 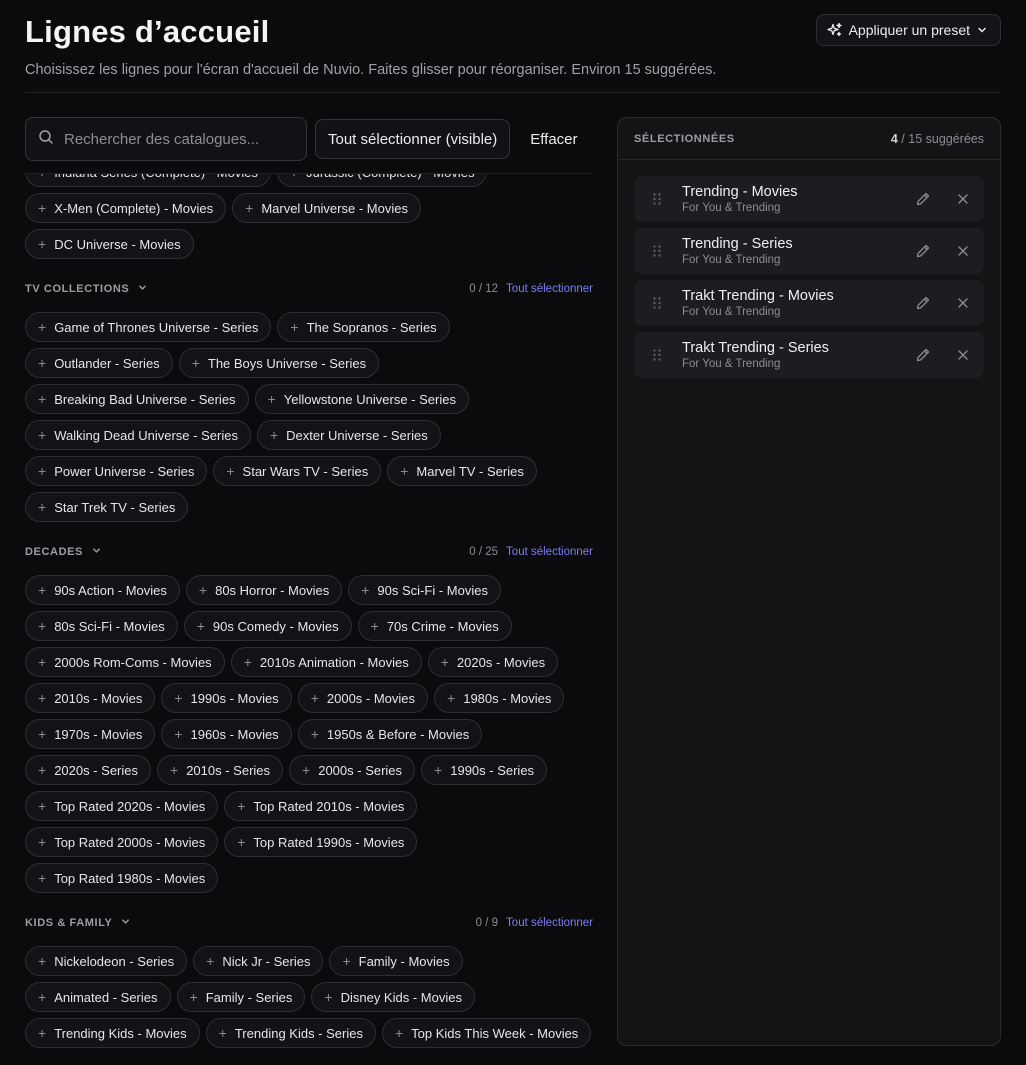 What do you see at coordinates (297, 471) in the screenshot?
I see `catalog-chip-star-wars-tv-series: + Star Wars TV - Series` at bounding box center [297, 471].